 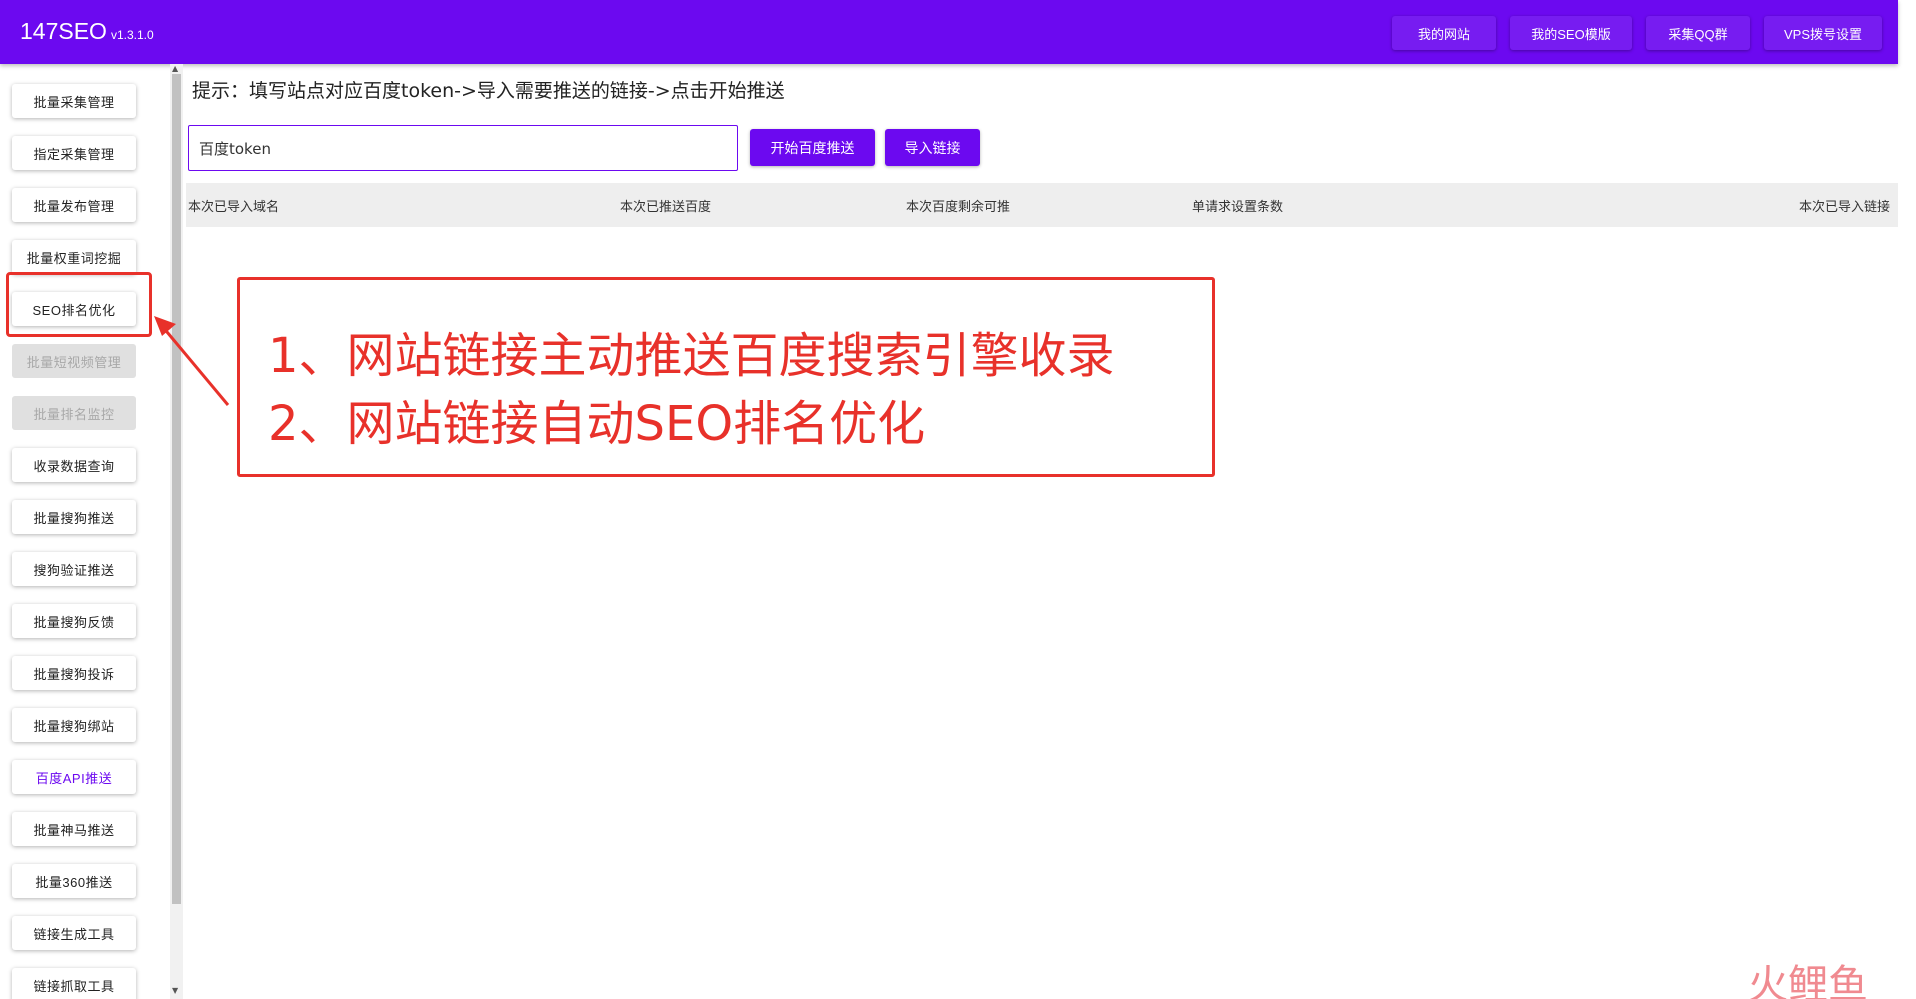 What do you see at coordinates (1698, 33) in the screenshot?
I see `collect-qq-group-button: 采集QQ群` at bounding box center [1698, 33].